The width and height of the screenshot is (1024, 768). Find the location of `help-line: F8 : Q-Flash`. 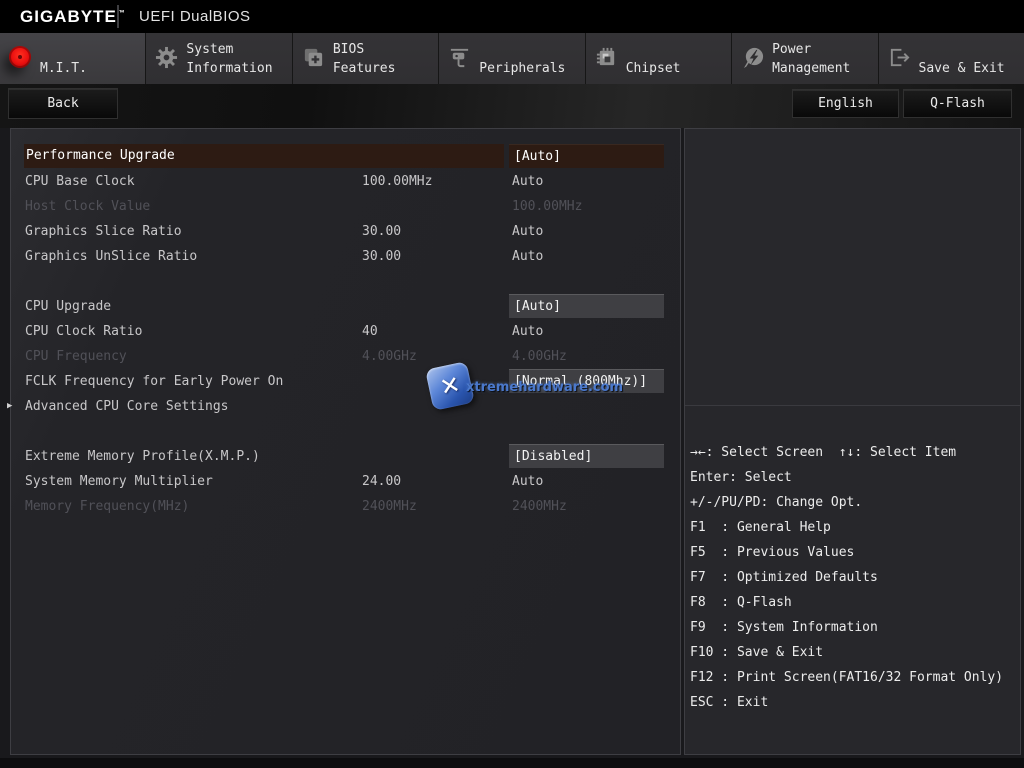

help-line: F8 : Q-Flash is located at coordinates (741, 602).